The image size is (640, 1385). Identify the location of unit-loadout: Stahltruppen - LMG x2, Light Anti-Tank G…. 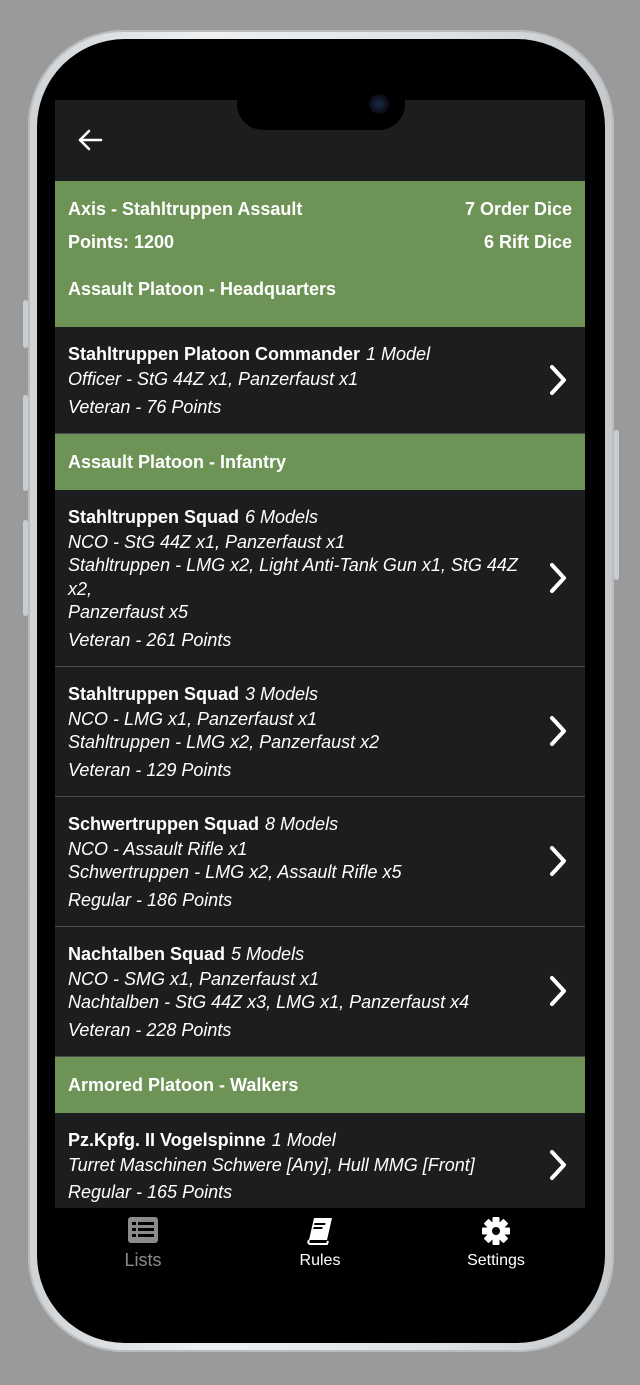
(293, 577).